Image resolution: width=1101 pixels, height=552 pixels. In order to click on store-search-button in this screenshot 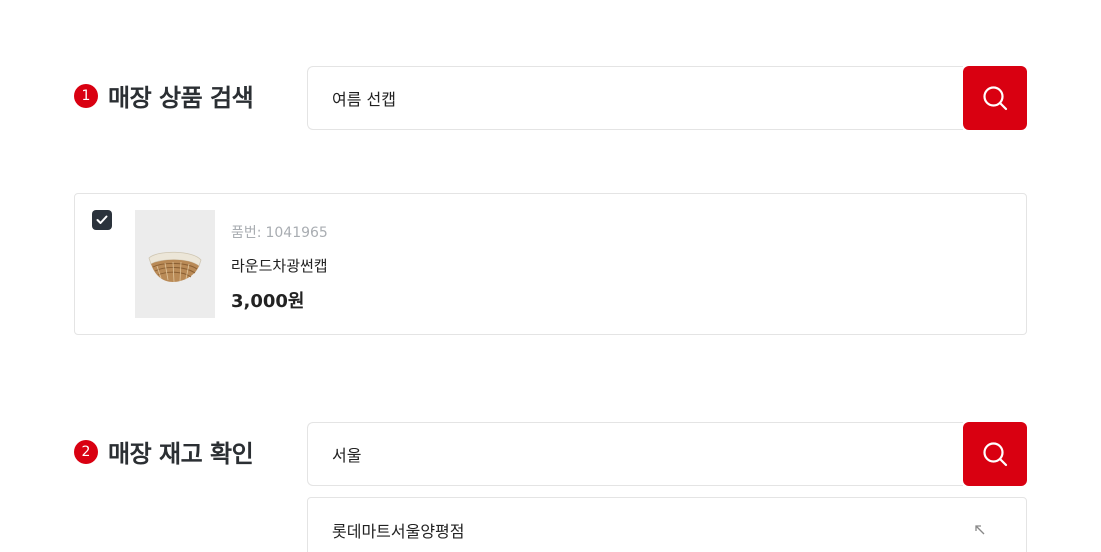, I will do `click(995, 454)`.